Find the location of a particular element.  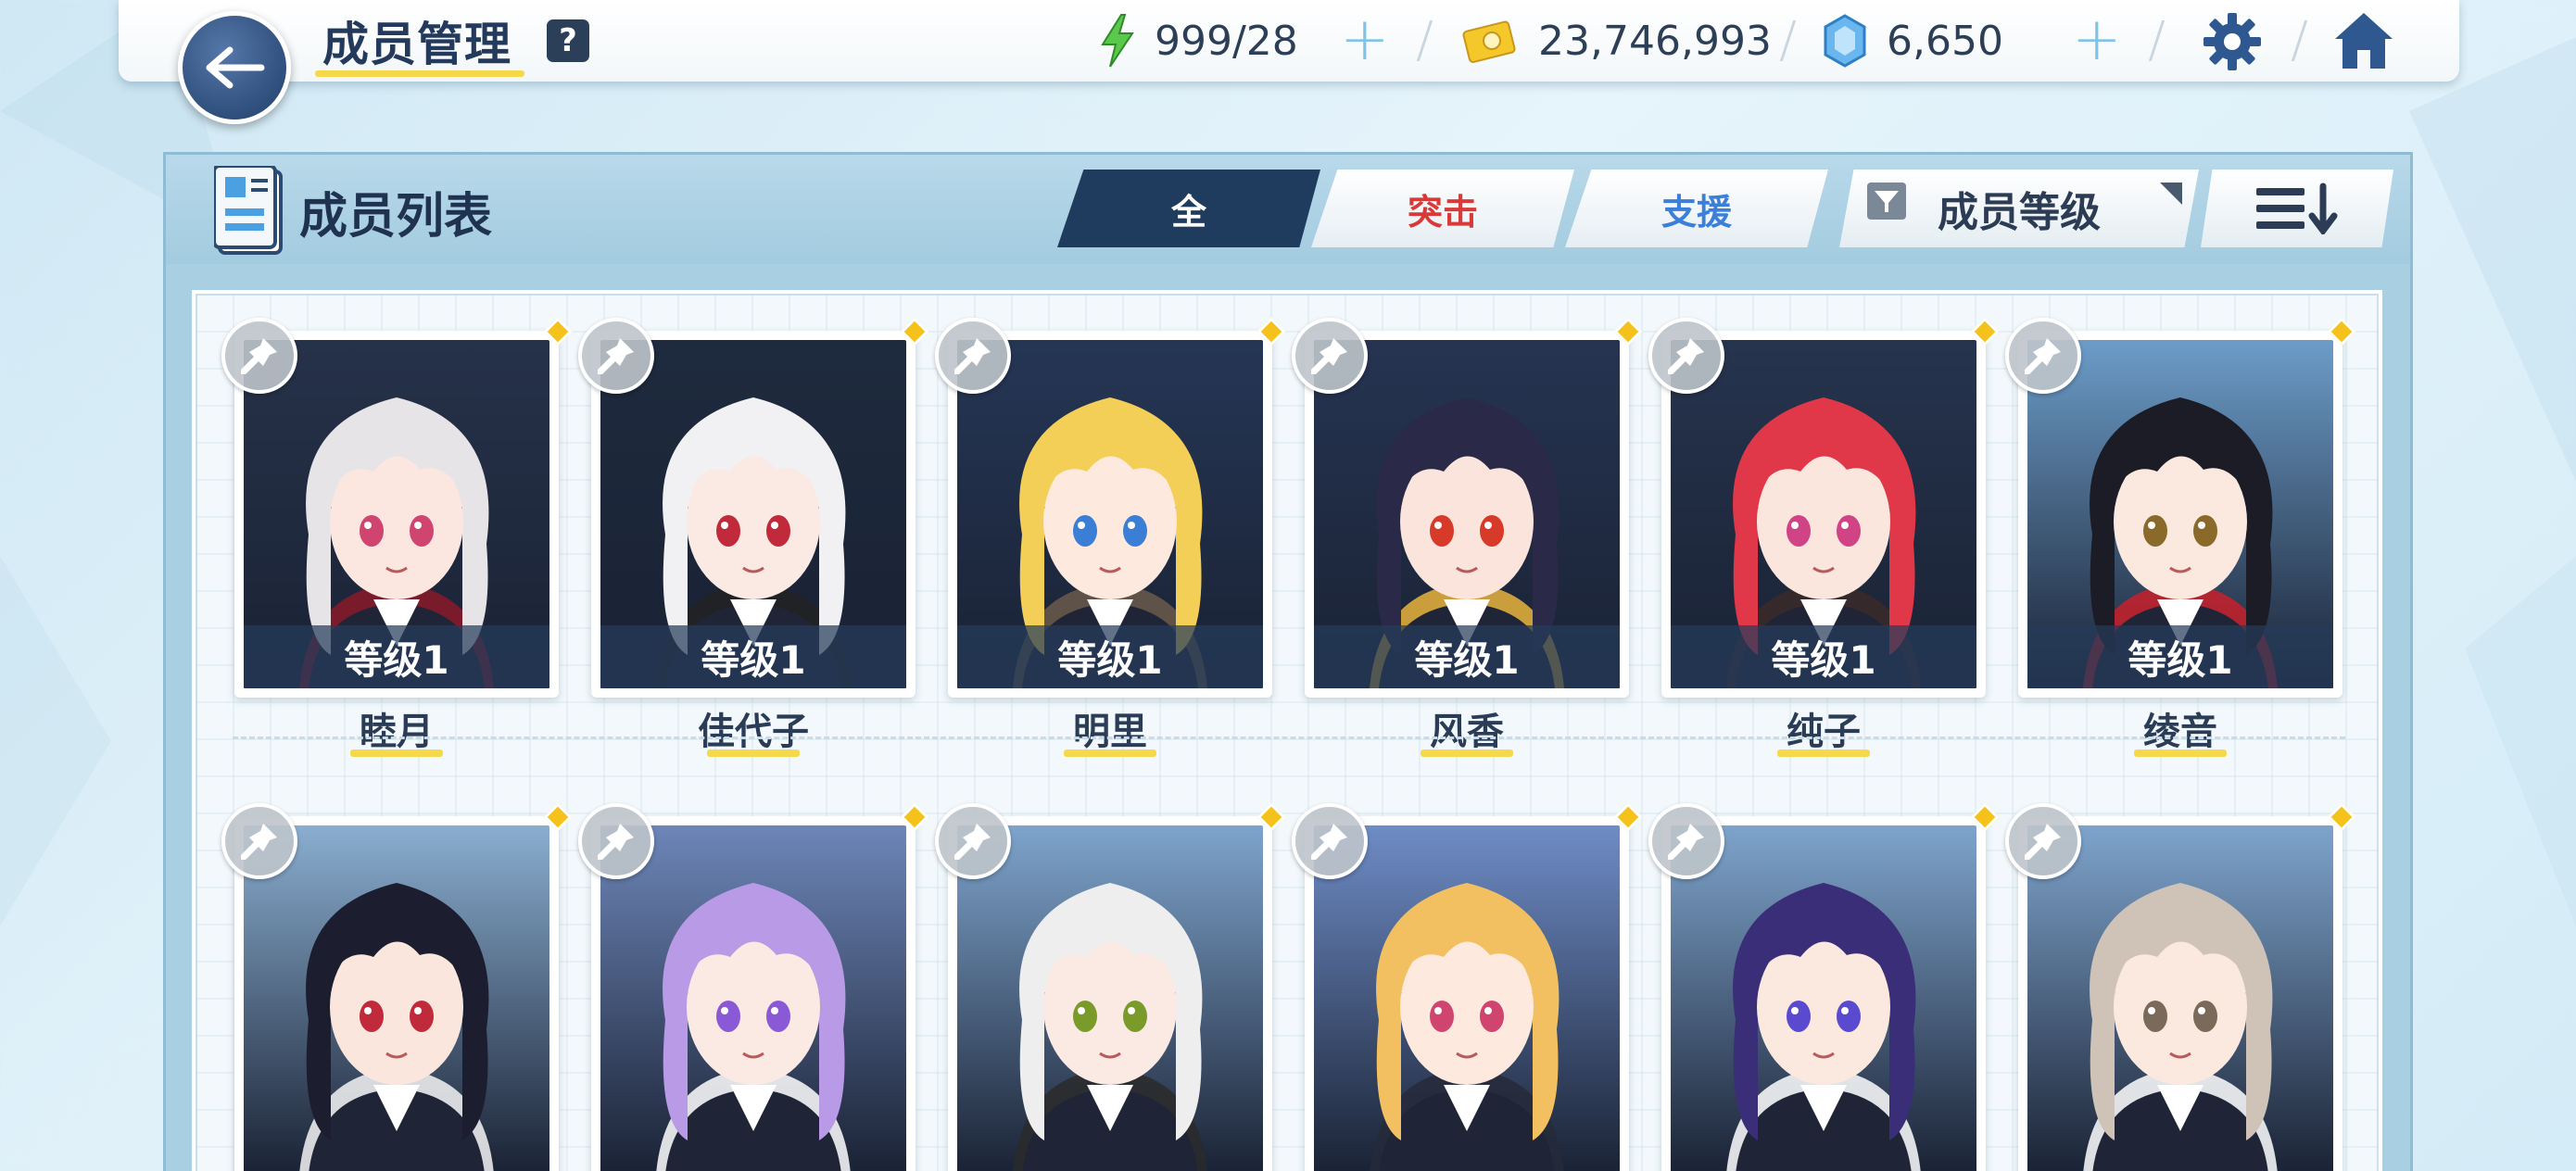

tab-striker: 突击 is located at coordinates (1442, 209).